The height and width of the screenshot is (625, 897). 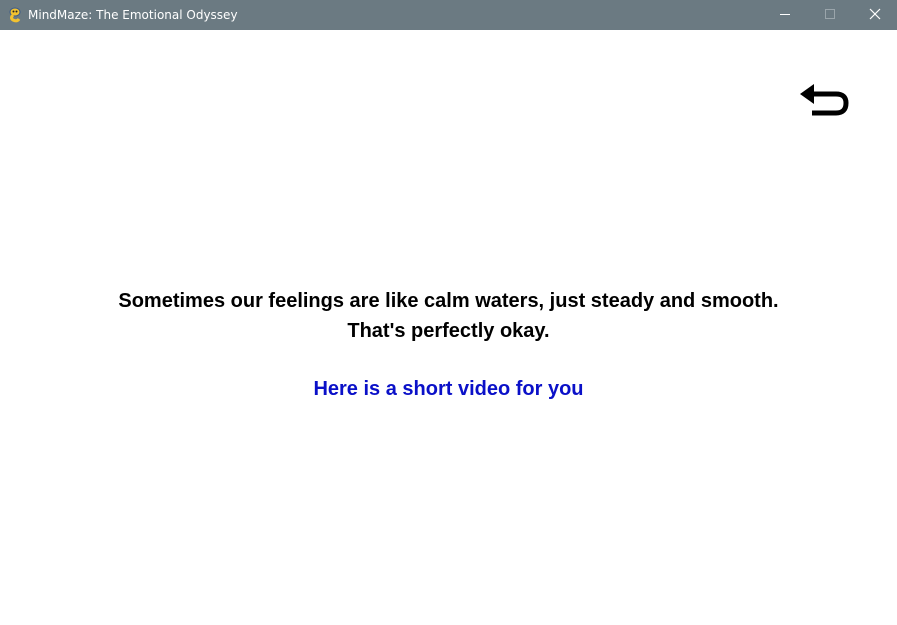 I want to click on back-button, so click(x=825, y=101).